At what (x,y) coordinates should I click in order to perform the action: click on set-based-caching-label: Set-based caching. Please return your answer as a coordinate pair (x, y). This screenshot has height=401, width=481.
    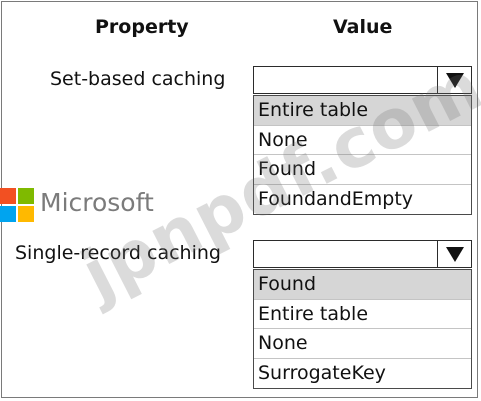
    Looking at the image, I should click on (138, 79).